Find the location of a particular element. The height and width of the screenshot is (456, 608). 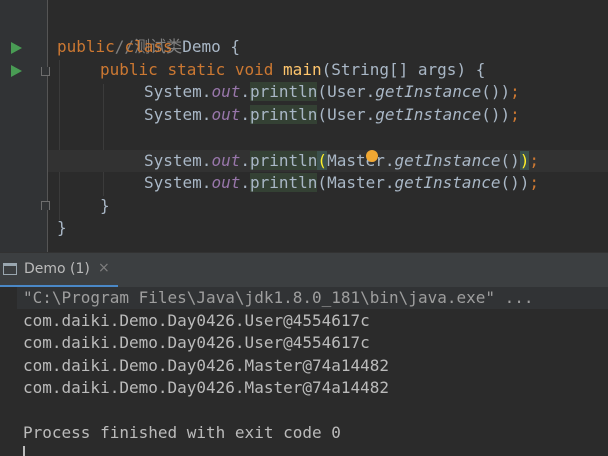

paren: () is located at coordinates (510, 160).